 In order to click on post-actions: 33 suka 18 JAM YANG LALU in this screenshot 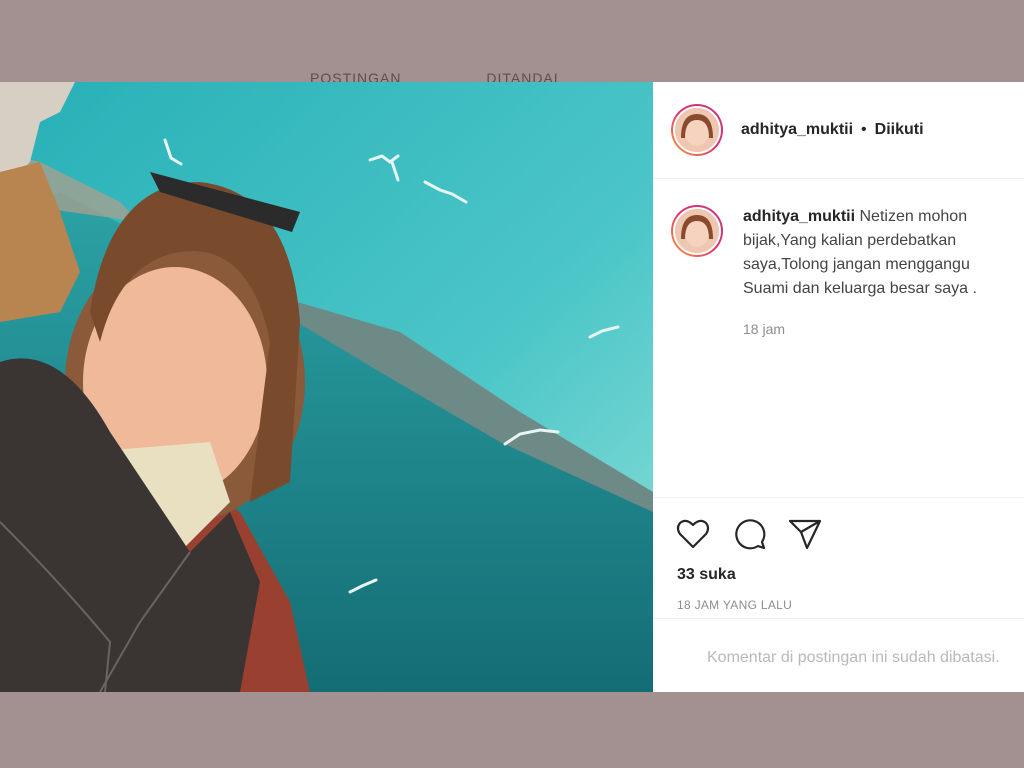, I will do `click(838, 554)`.